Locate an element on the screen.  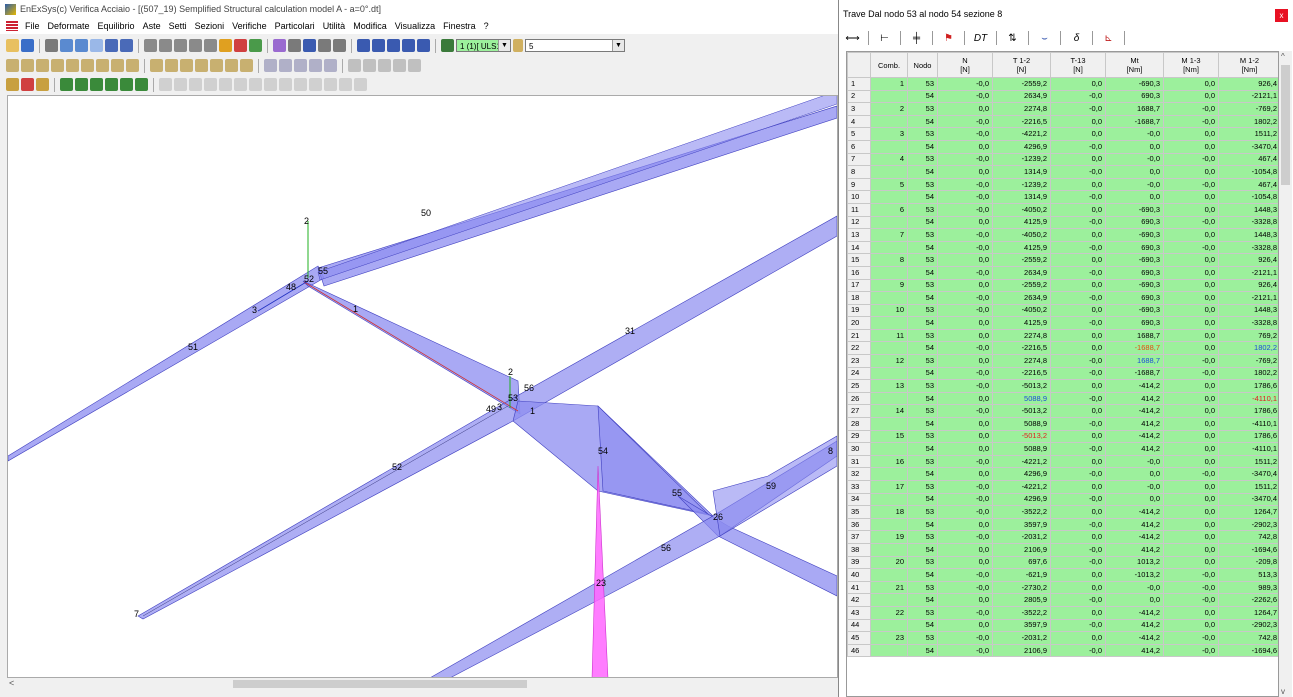
table-cell: 2634,9 is located at coordinates (1021, 96).